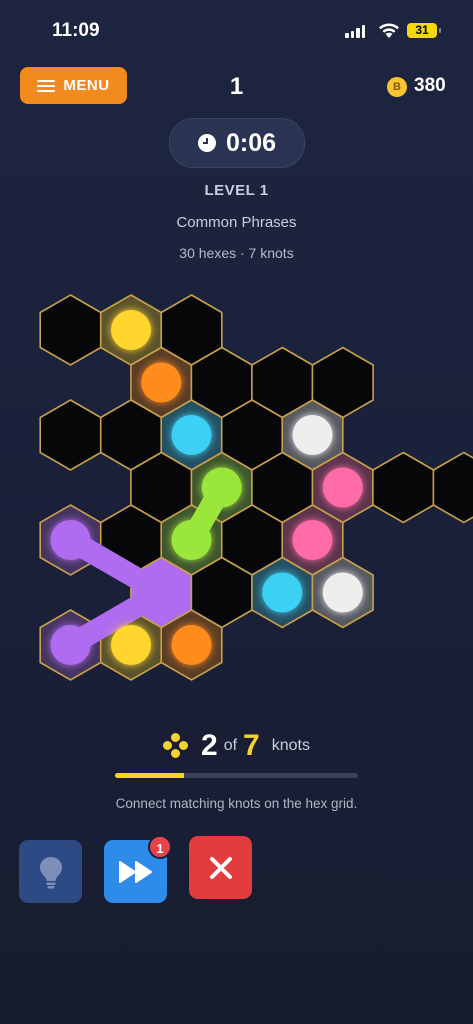 The height and width of the screenshot is (1024, 473). I want to click on knots-label: knots, so click(290, 745).